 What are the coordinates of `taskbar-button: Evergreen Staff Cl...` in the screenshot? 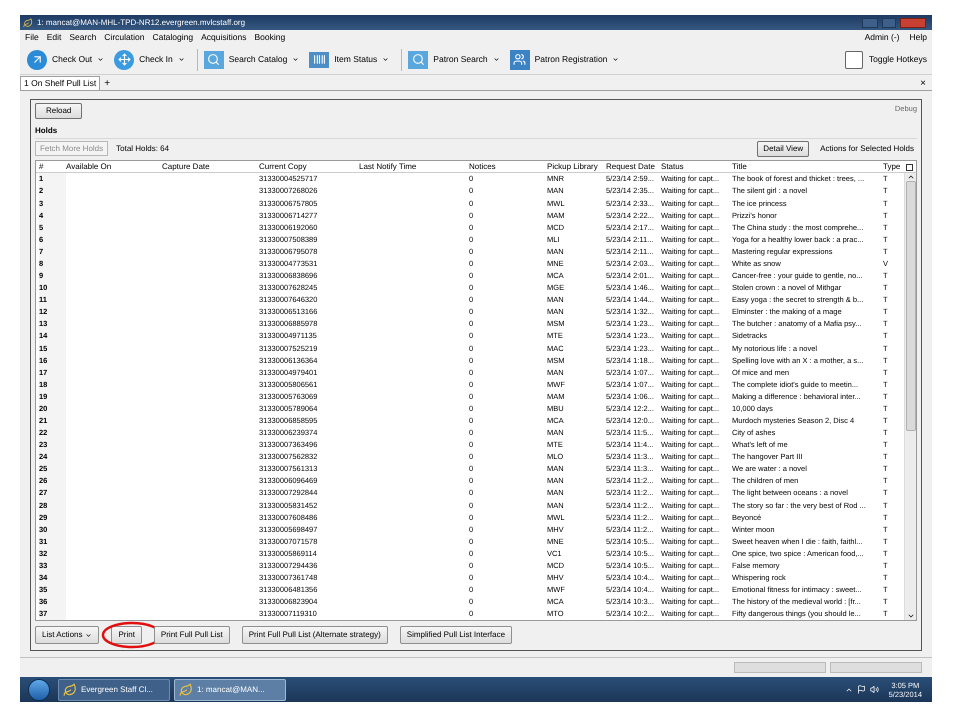 It's located at (114, 689).